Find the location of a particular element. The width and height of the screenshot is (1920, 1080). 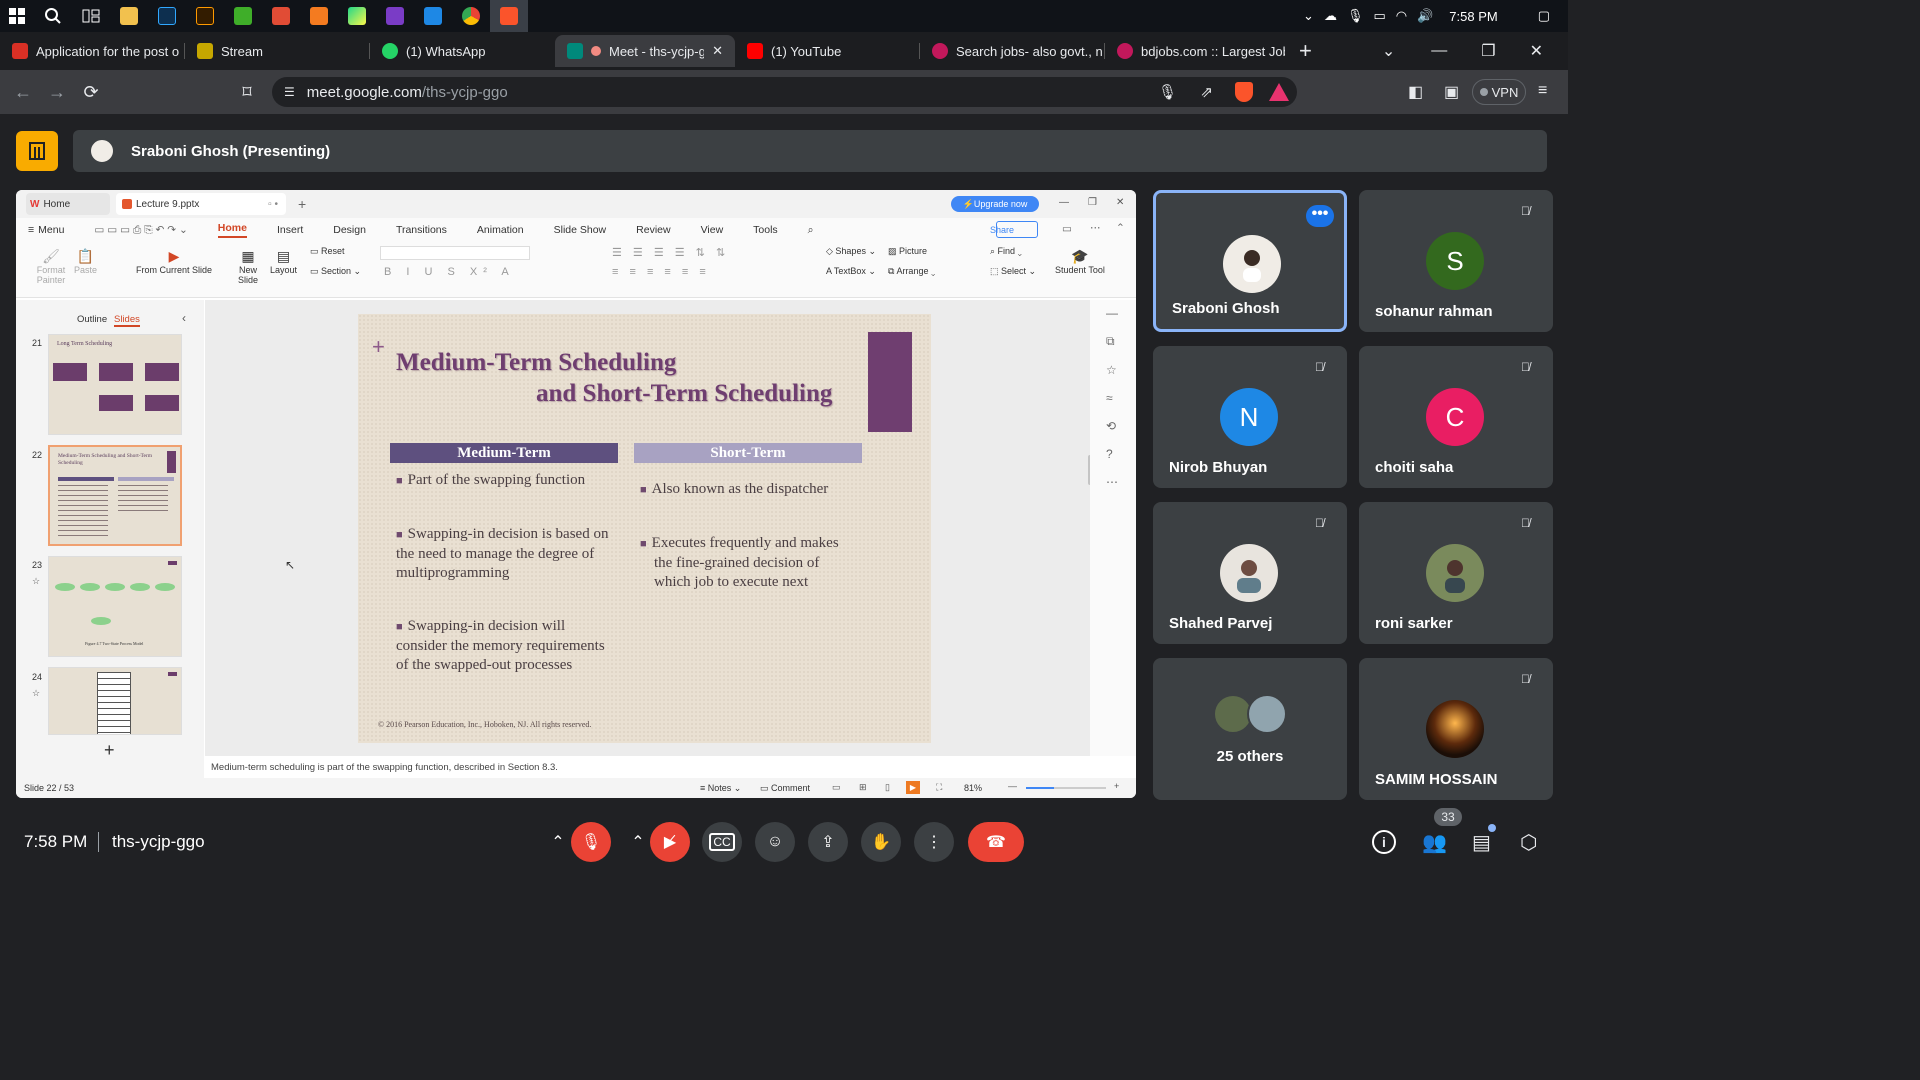

find-button: ⌕ Find ⌄ is located at coordinates (1006, 251).